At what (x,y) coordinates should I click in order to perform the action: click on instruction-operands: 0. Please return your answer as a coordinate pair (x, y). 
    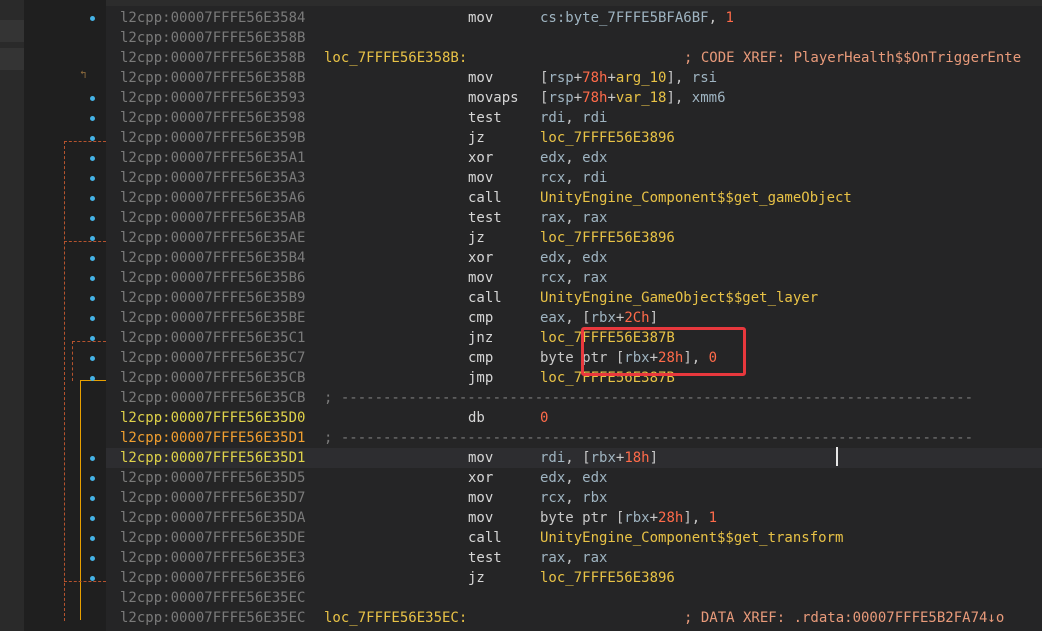
    Looking at the image, I should click on (544, 418).